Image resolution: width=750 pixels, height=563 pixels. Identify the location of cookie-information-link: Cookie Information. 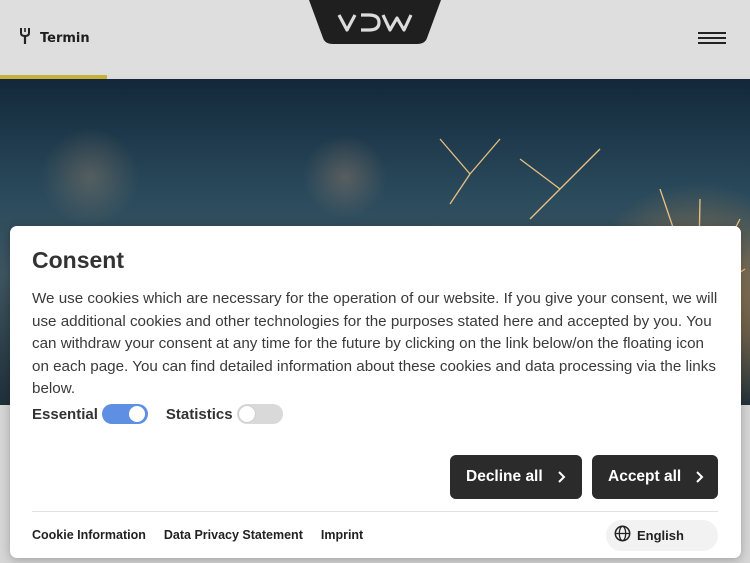
(89, 535).